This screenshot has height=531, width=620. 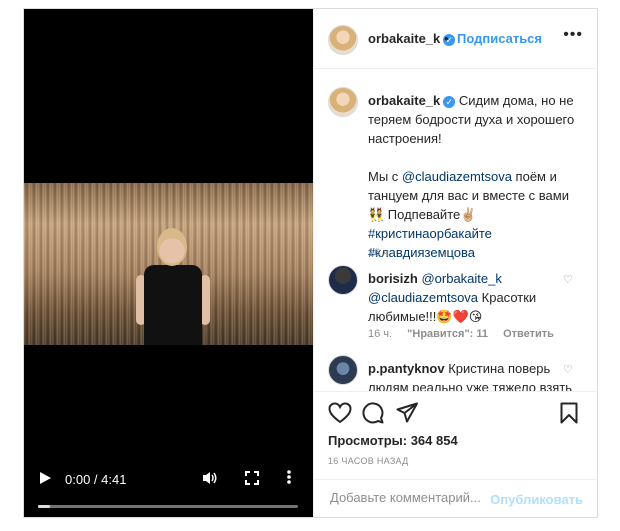 I want to click on follow-button: Подписаться, so click(x=499, y=38).